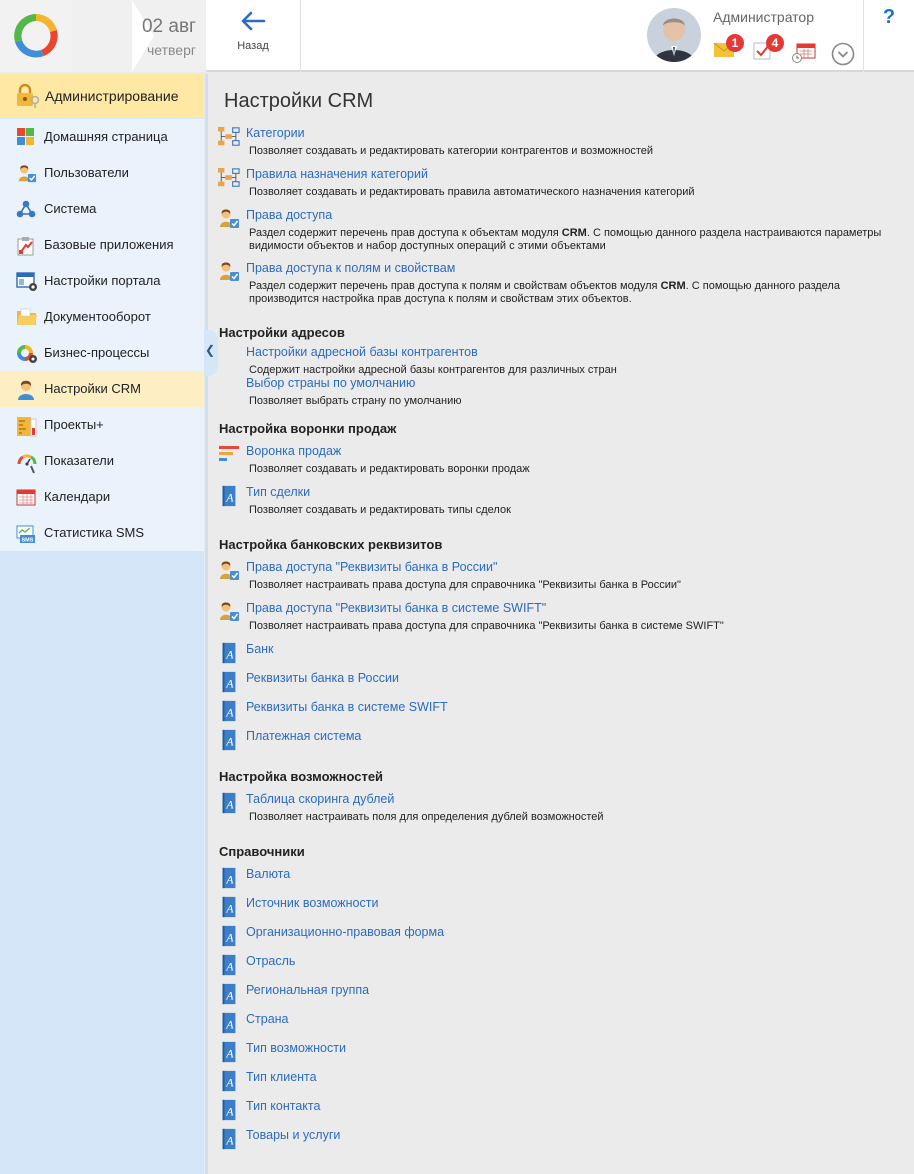  What do you see at coordinates (337, 174) in the screenshot?
I see `setting-link: Правила назначения категорий` at bounding box center [337, 174].